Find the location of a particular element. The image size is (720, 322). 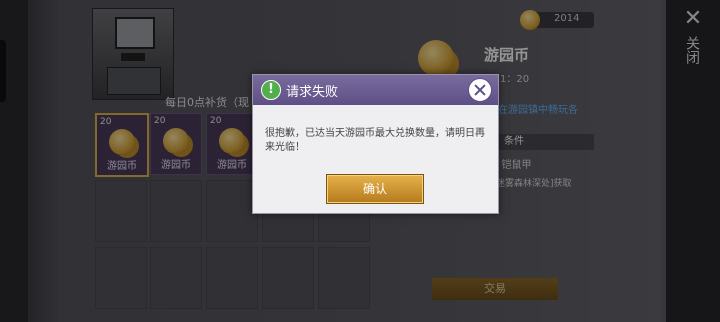

dialog-header: ! 请求失败 is located at coordinates (375, 90).